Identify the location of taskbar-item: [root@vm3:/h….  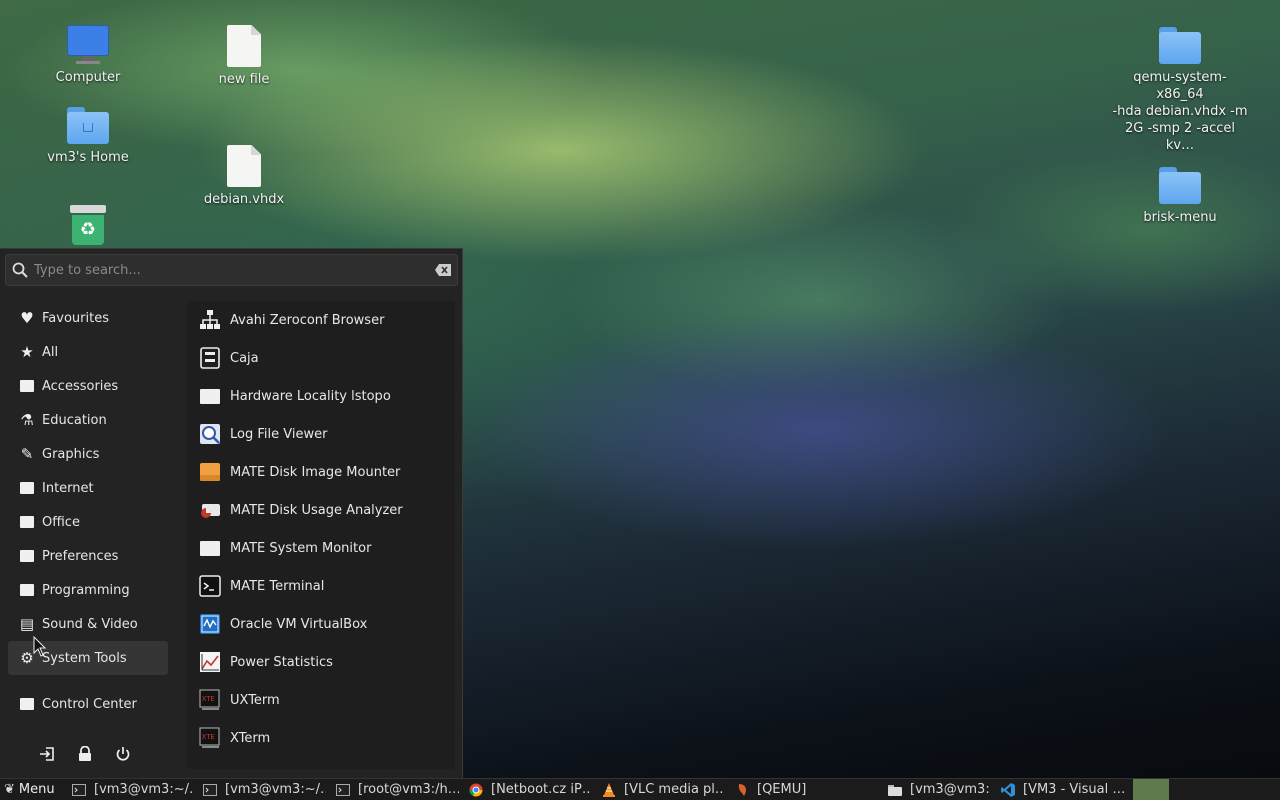
(392, 789).